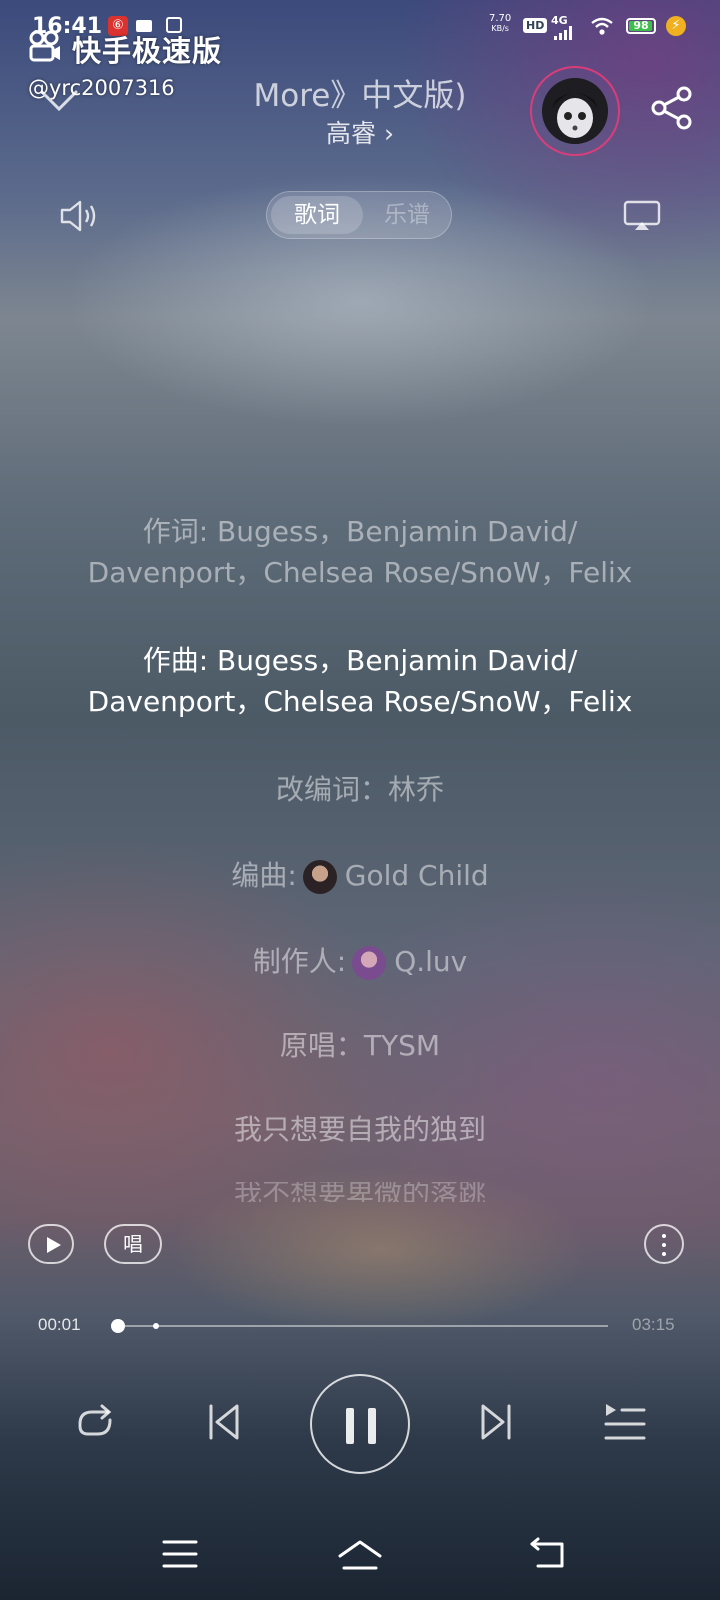 Image resolution: width=720 pixels, height=1600 pixels. I want to click on original-singer-line: 原唱：TYSM, so click(360, 1045).